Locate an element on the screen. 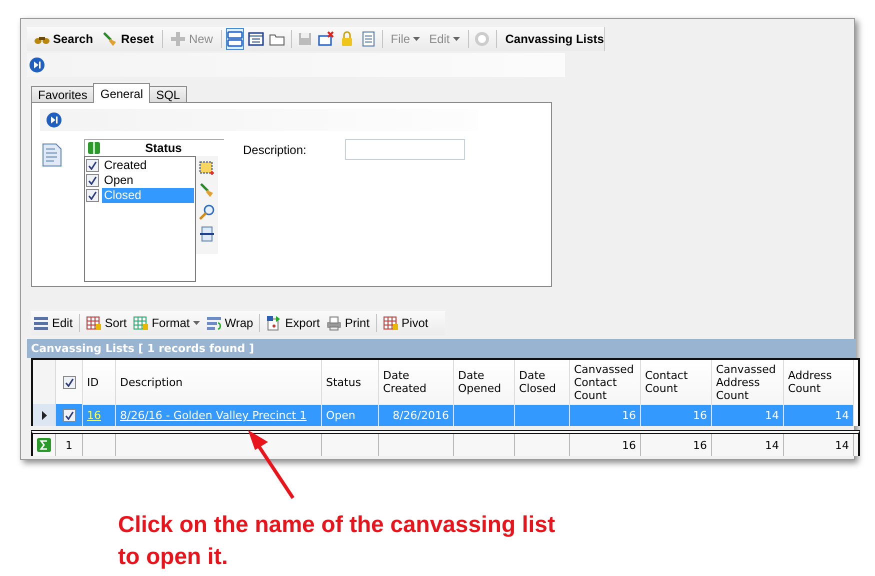 The image size is (875, 576). column-header: Canvassed Contact Count is located at coordinates (605, 382).